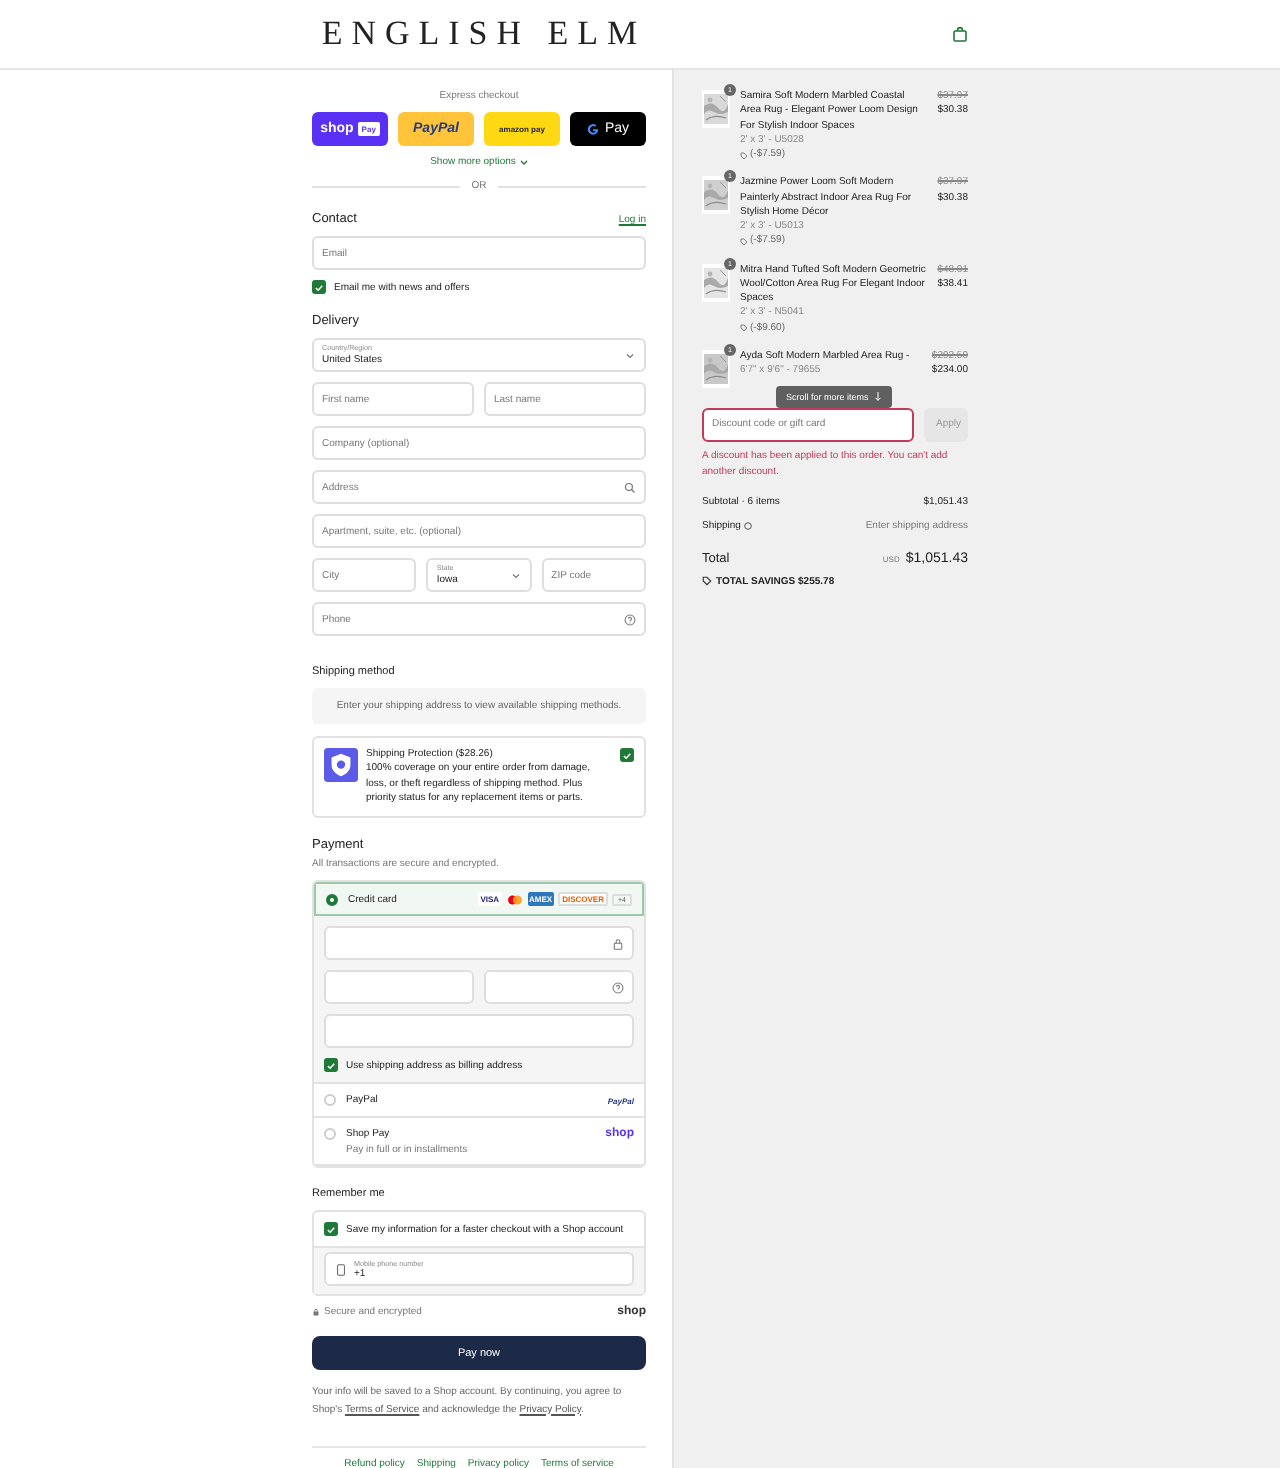  What do you see at coordinates (479, 943) in the screenshot?
I see `card-number-field` at bounding box center [479, 943].